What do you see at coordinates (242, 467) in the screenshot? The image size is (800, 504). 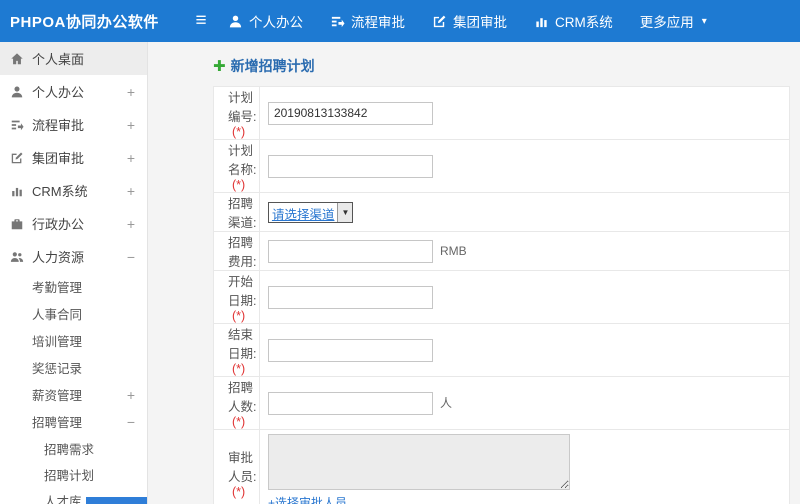 I see `field-label: 审批人员:` at bounding box center [242, 467].